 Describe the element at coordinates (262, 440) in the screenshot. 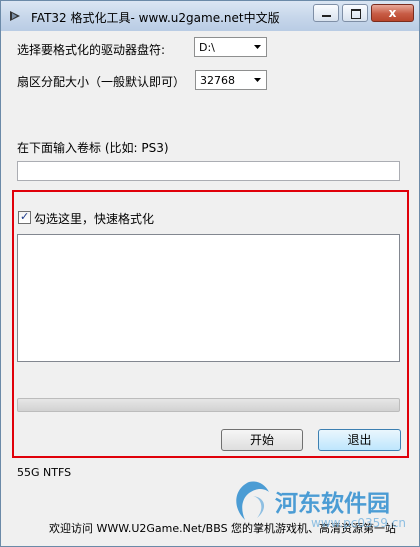

I see `start-button: 开始` at that location.